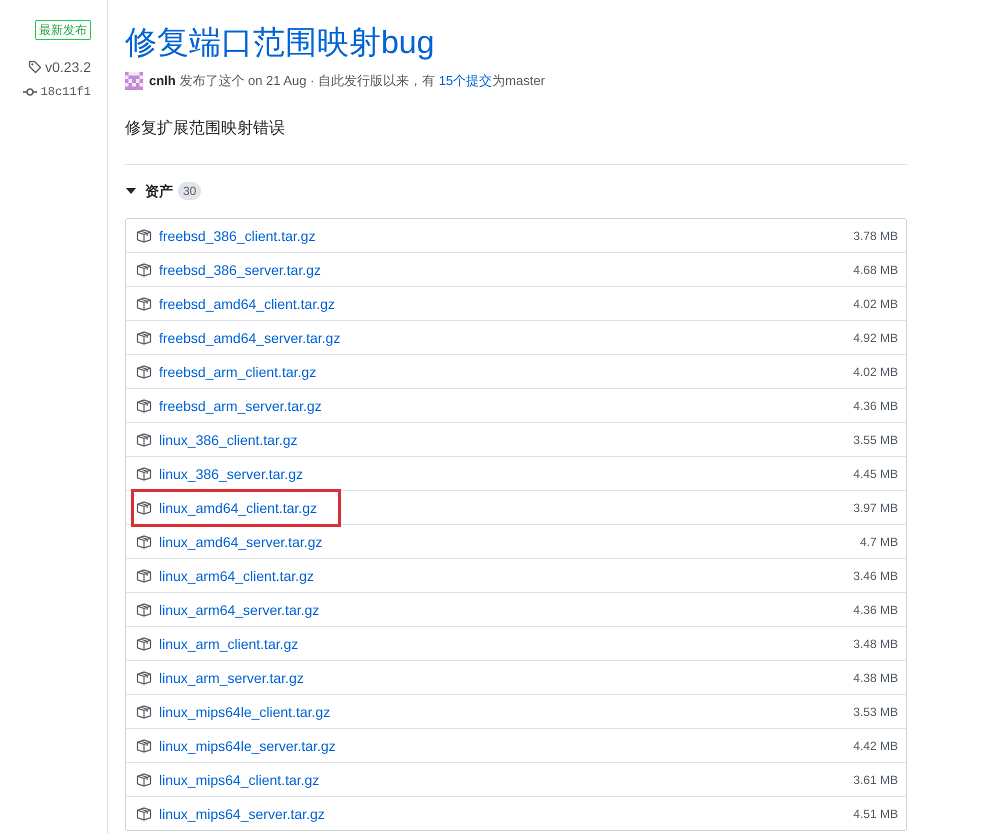 The width and height of the screenshot is (996, 834). I want to click on asset-size: 3.97 MB, so click(875, 508).